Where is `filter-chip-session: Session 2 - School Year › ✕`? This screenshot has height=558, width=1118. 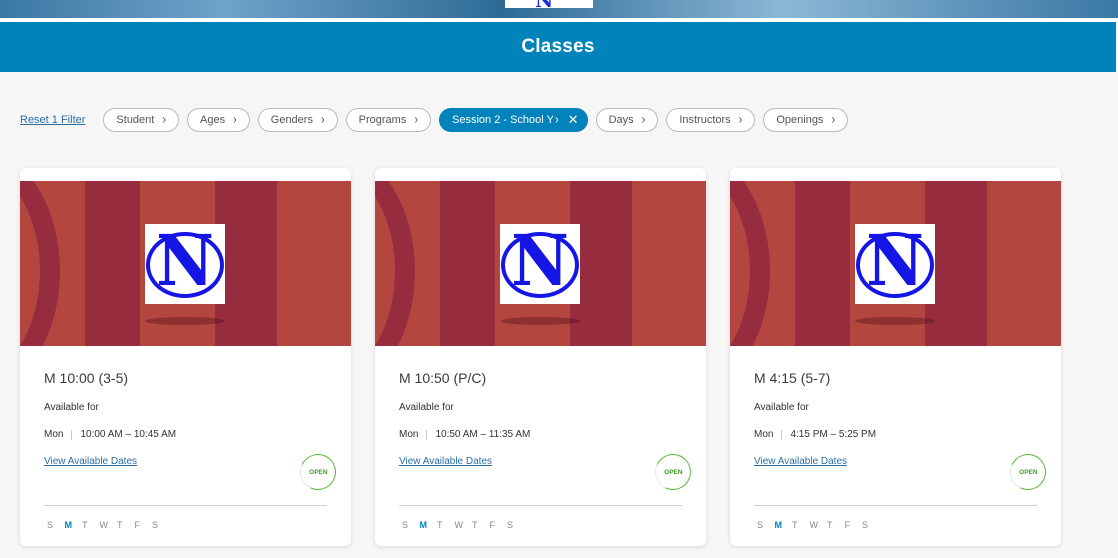 filter-chip-session: Session 2 - School Year › ✕ is located at coordinates (513, 120).